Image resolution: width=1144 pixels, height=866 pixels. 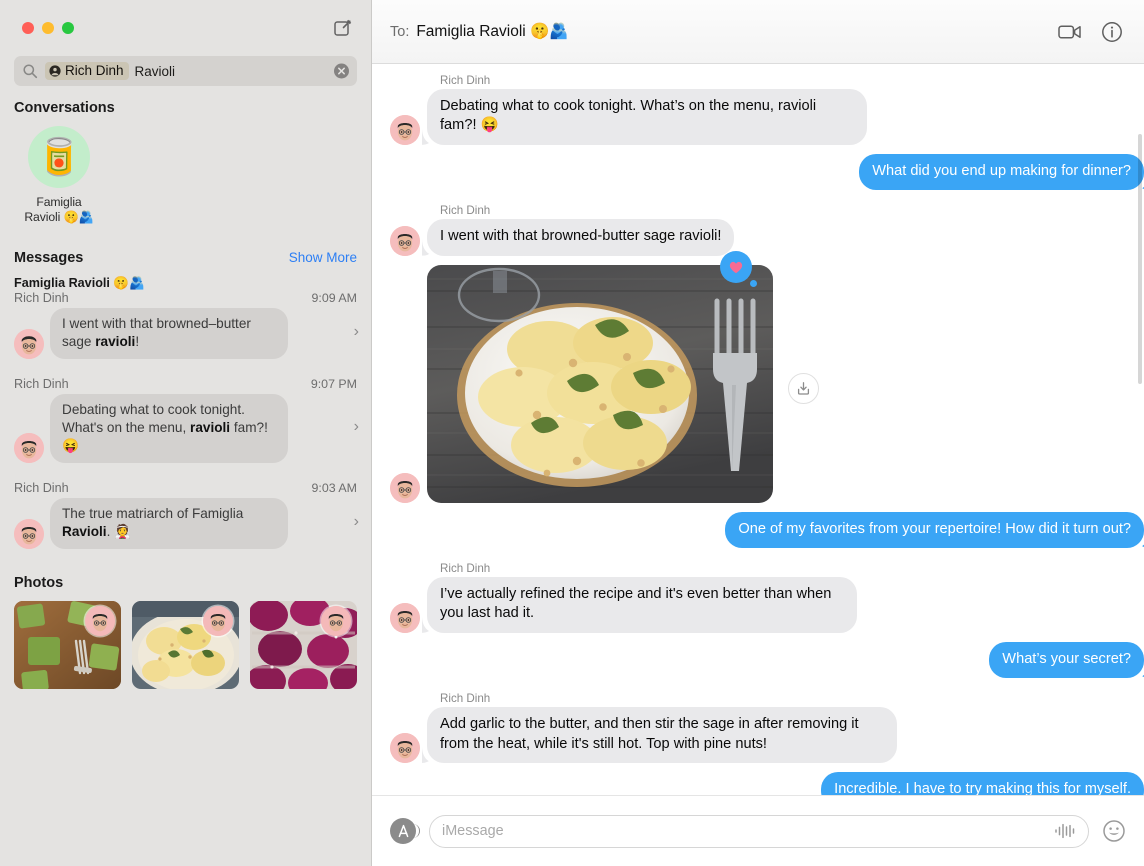 I want to click on minimize-button, so click(x=48, y=28).